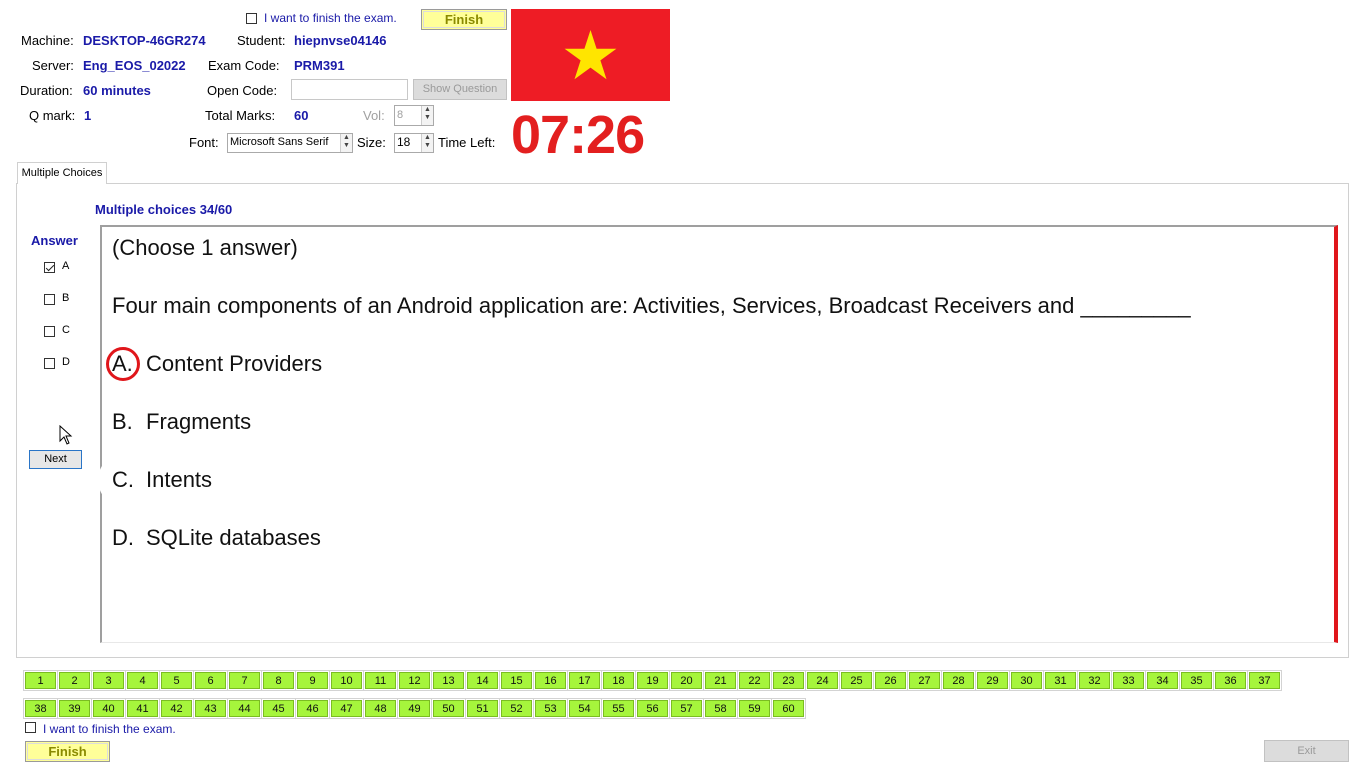 The width and height of the screenshot is (1366, 768). Describe the element at coordinates (217, 364) in the screenshot. I see `option-a: A. Content Providers` at that location.